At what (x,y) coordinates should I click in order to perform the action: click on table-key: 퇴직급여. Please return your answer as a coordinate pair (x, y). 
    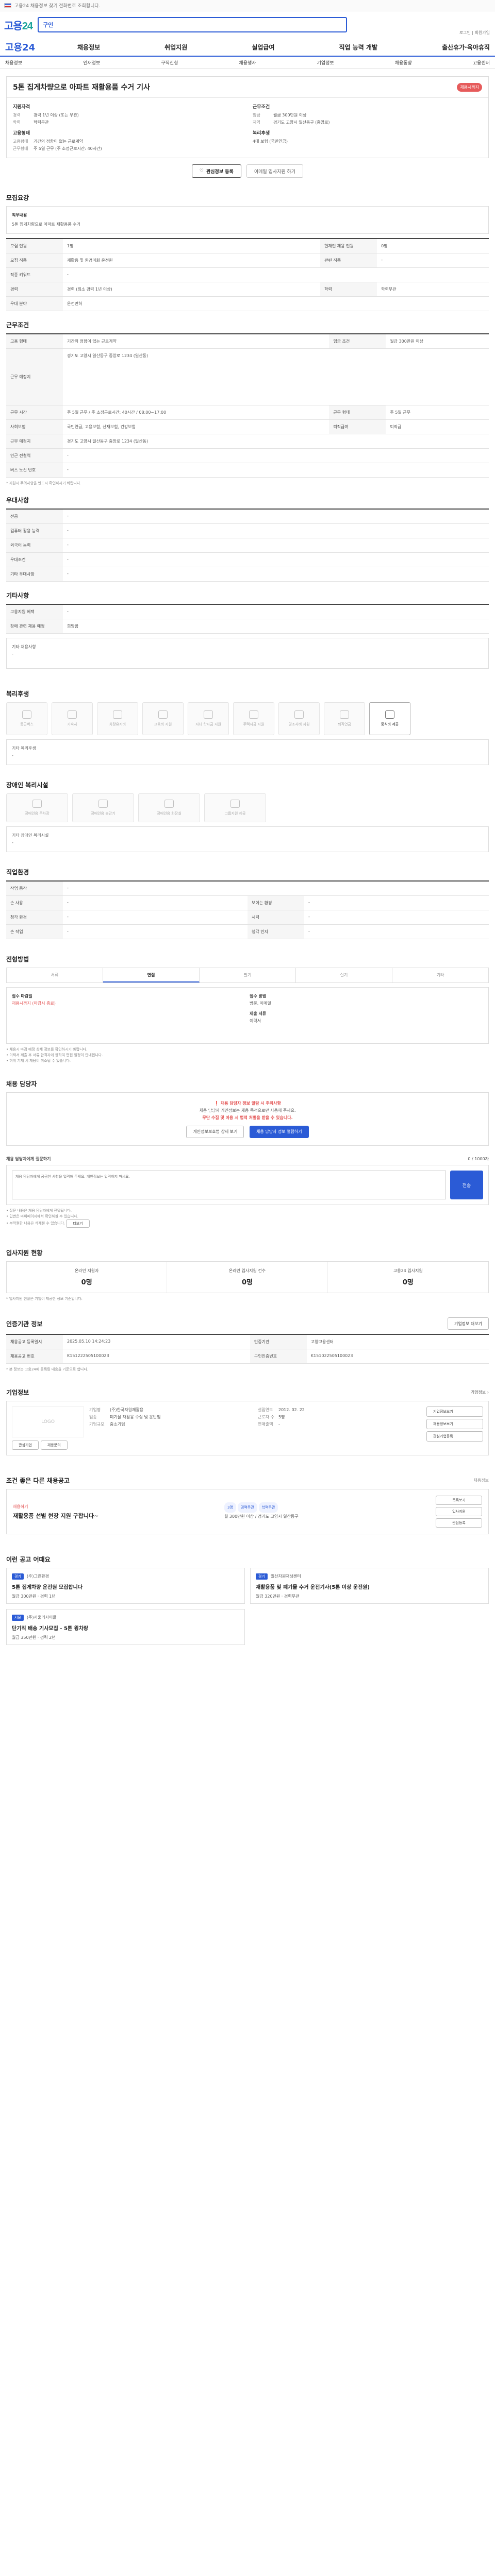
    Looking at the image, I should click on (357, 426).